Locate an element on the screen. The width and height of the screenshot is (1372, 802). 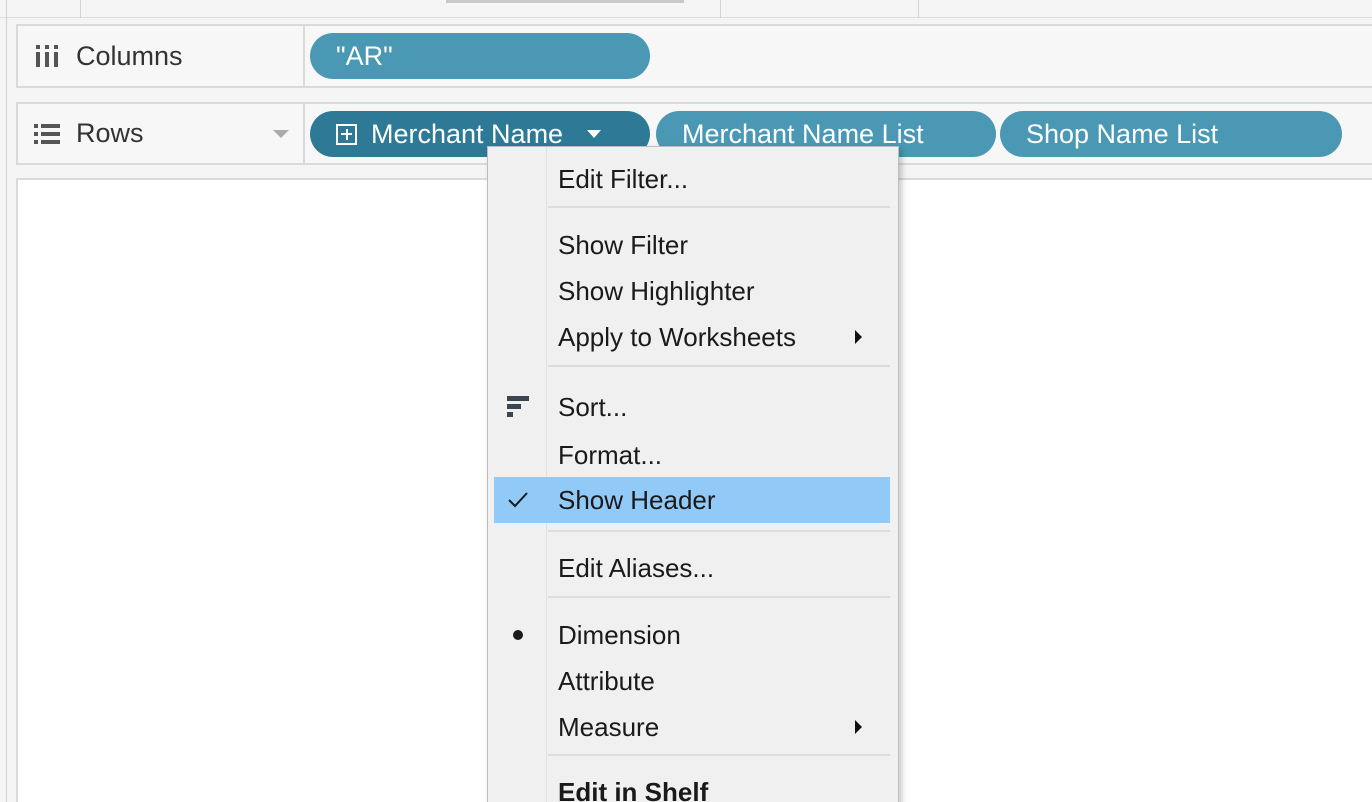
bullet-icon is located at coordinates (518, 635).